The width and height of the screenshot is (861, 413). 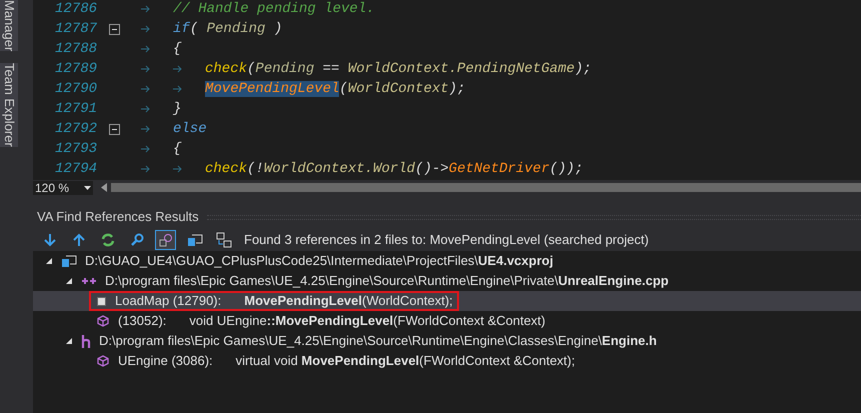 What do you see at coordinates (76, 49) in the screenshot?
I see `line-number: 12788` at bounding box center [76, 49].